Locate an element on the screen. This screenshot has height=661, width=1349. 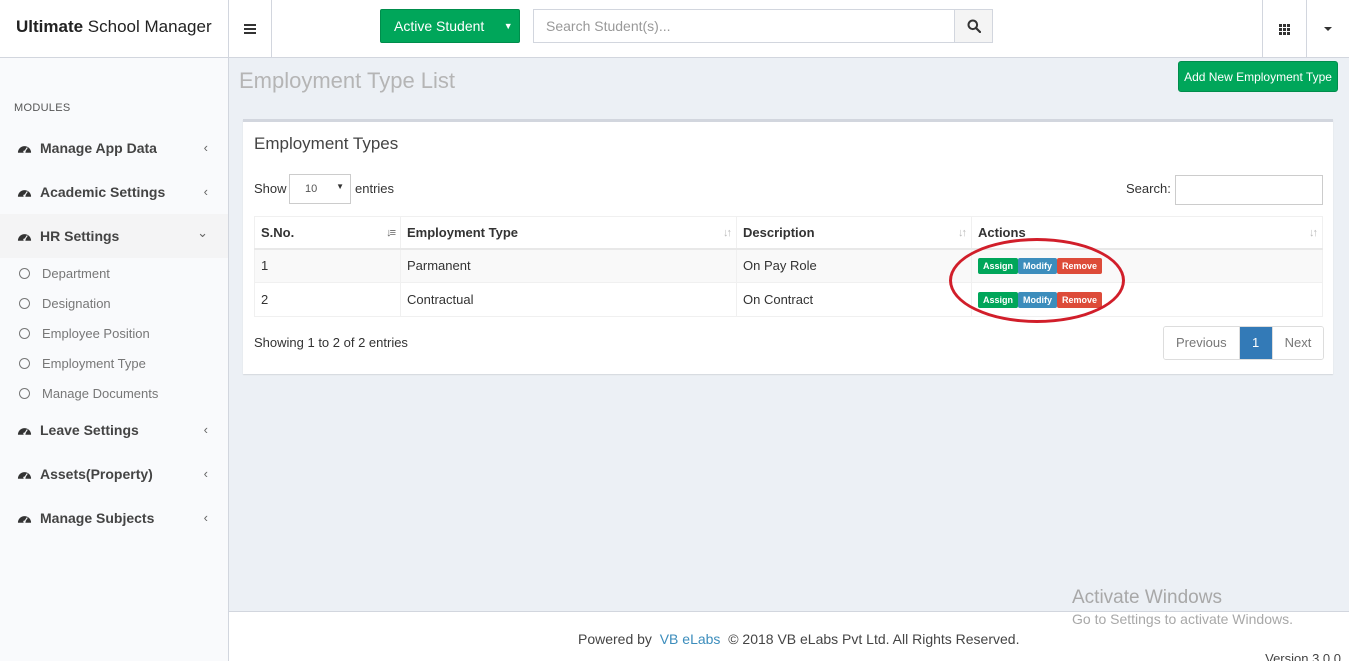
app-logo: Ultimate School Manager is located at coordinates (114, 29).